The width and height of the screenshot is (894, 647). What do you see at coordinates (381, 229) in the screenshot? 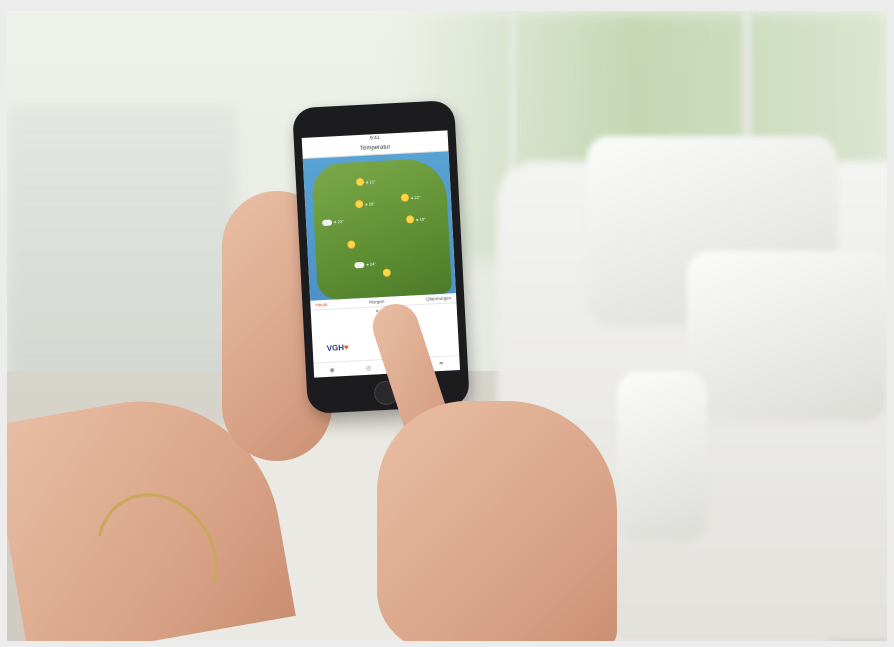
I see `map-land` at bounding box center [381, 229].